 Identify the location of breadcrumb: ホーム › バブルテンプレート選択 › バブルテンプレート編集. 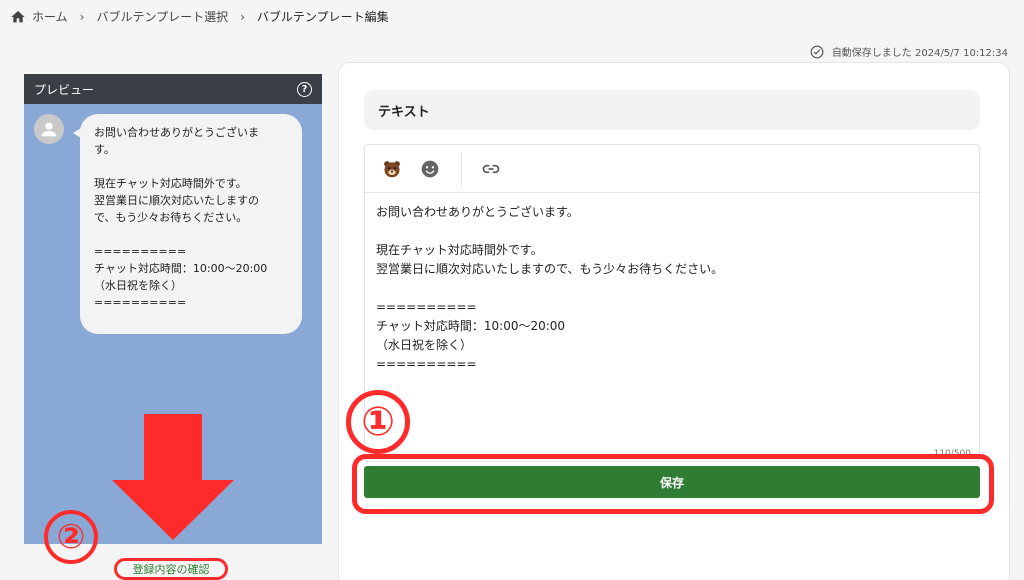
(199, 16).